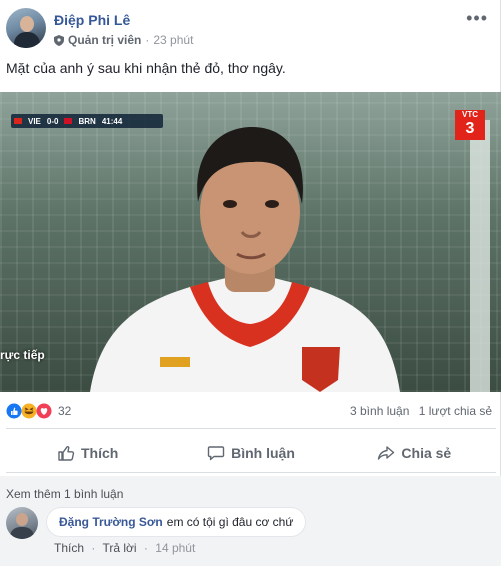 The width and height of the screenshot is (501, 566). Describe the element at coordinates (470, 128) in the screenshot. I see `channel-number: 3` at that location.